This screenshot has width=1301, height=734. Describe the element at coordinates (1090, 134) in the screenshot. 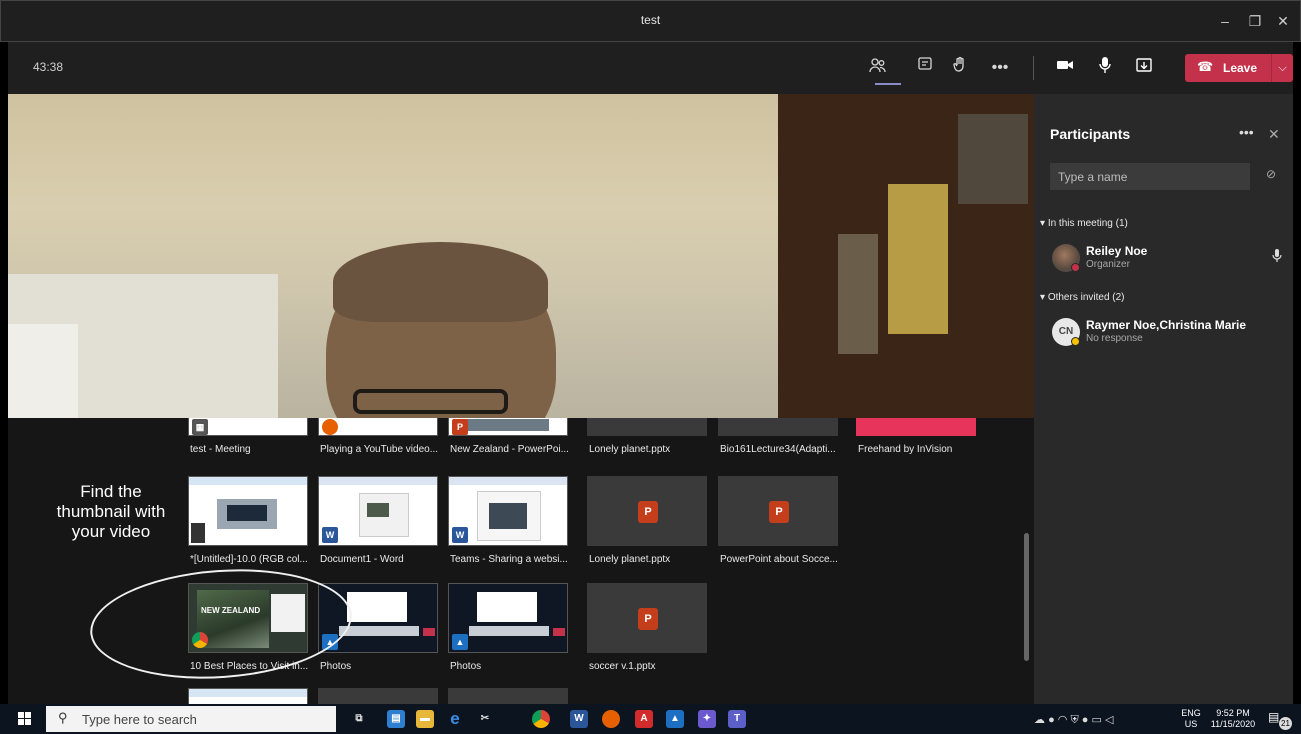

I see `panel-title: Participants` at that location.